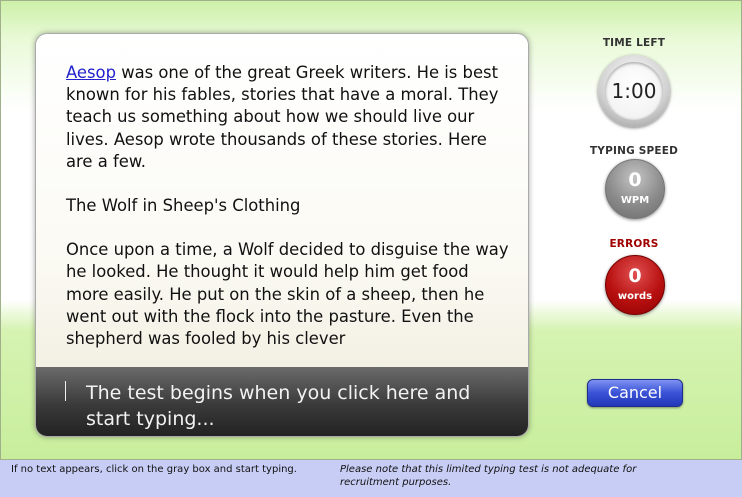  What do you see at coordinates (635, 296) in the screenshot?
I see `errors-unit: words` at bounding box center [635, 296].